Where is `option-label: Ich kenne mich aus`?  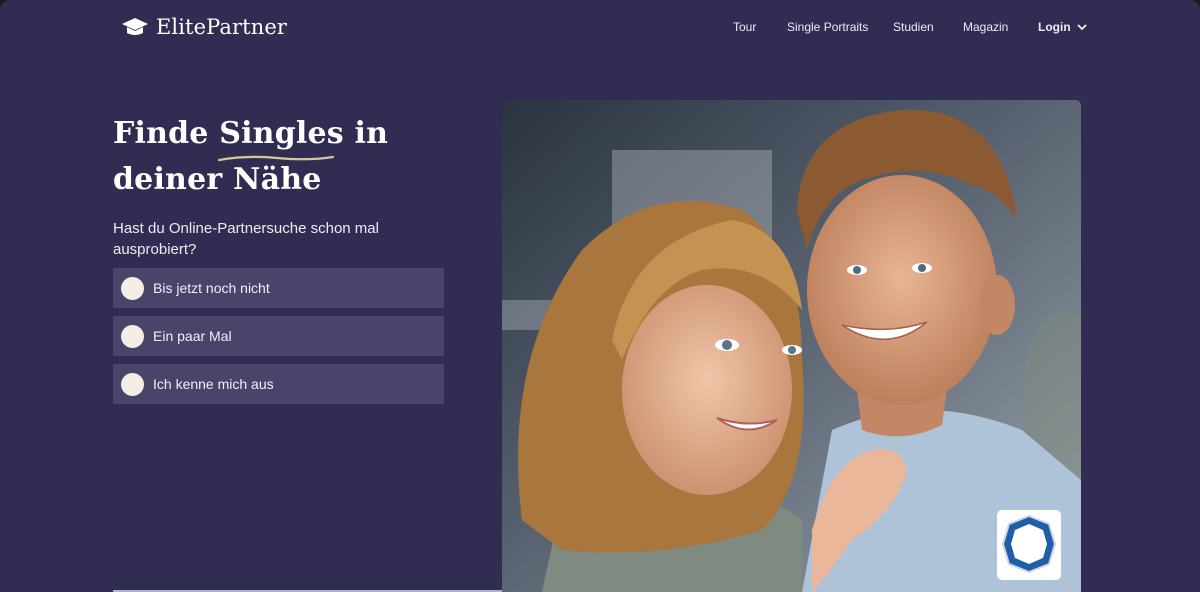 option-label: Ich kenne mich aus is located at coordinates (213, 384).